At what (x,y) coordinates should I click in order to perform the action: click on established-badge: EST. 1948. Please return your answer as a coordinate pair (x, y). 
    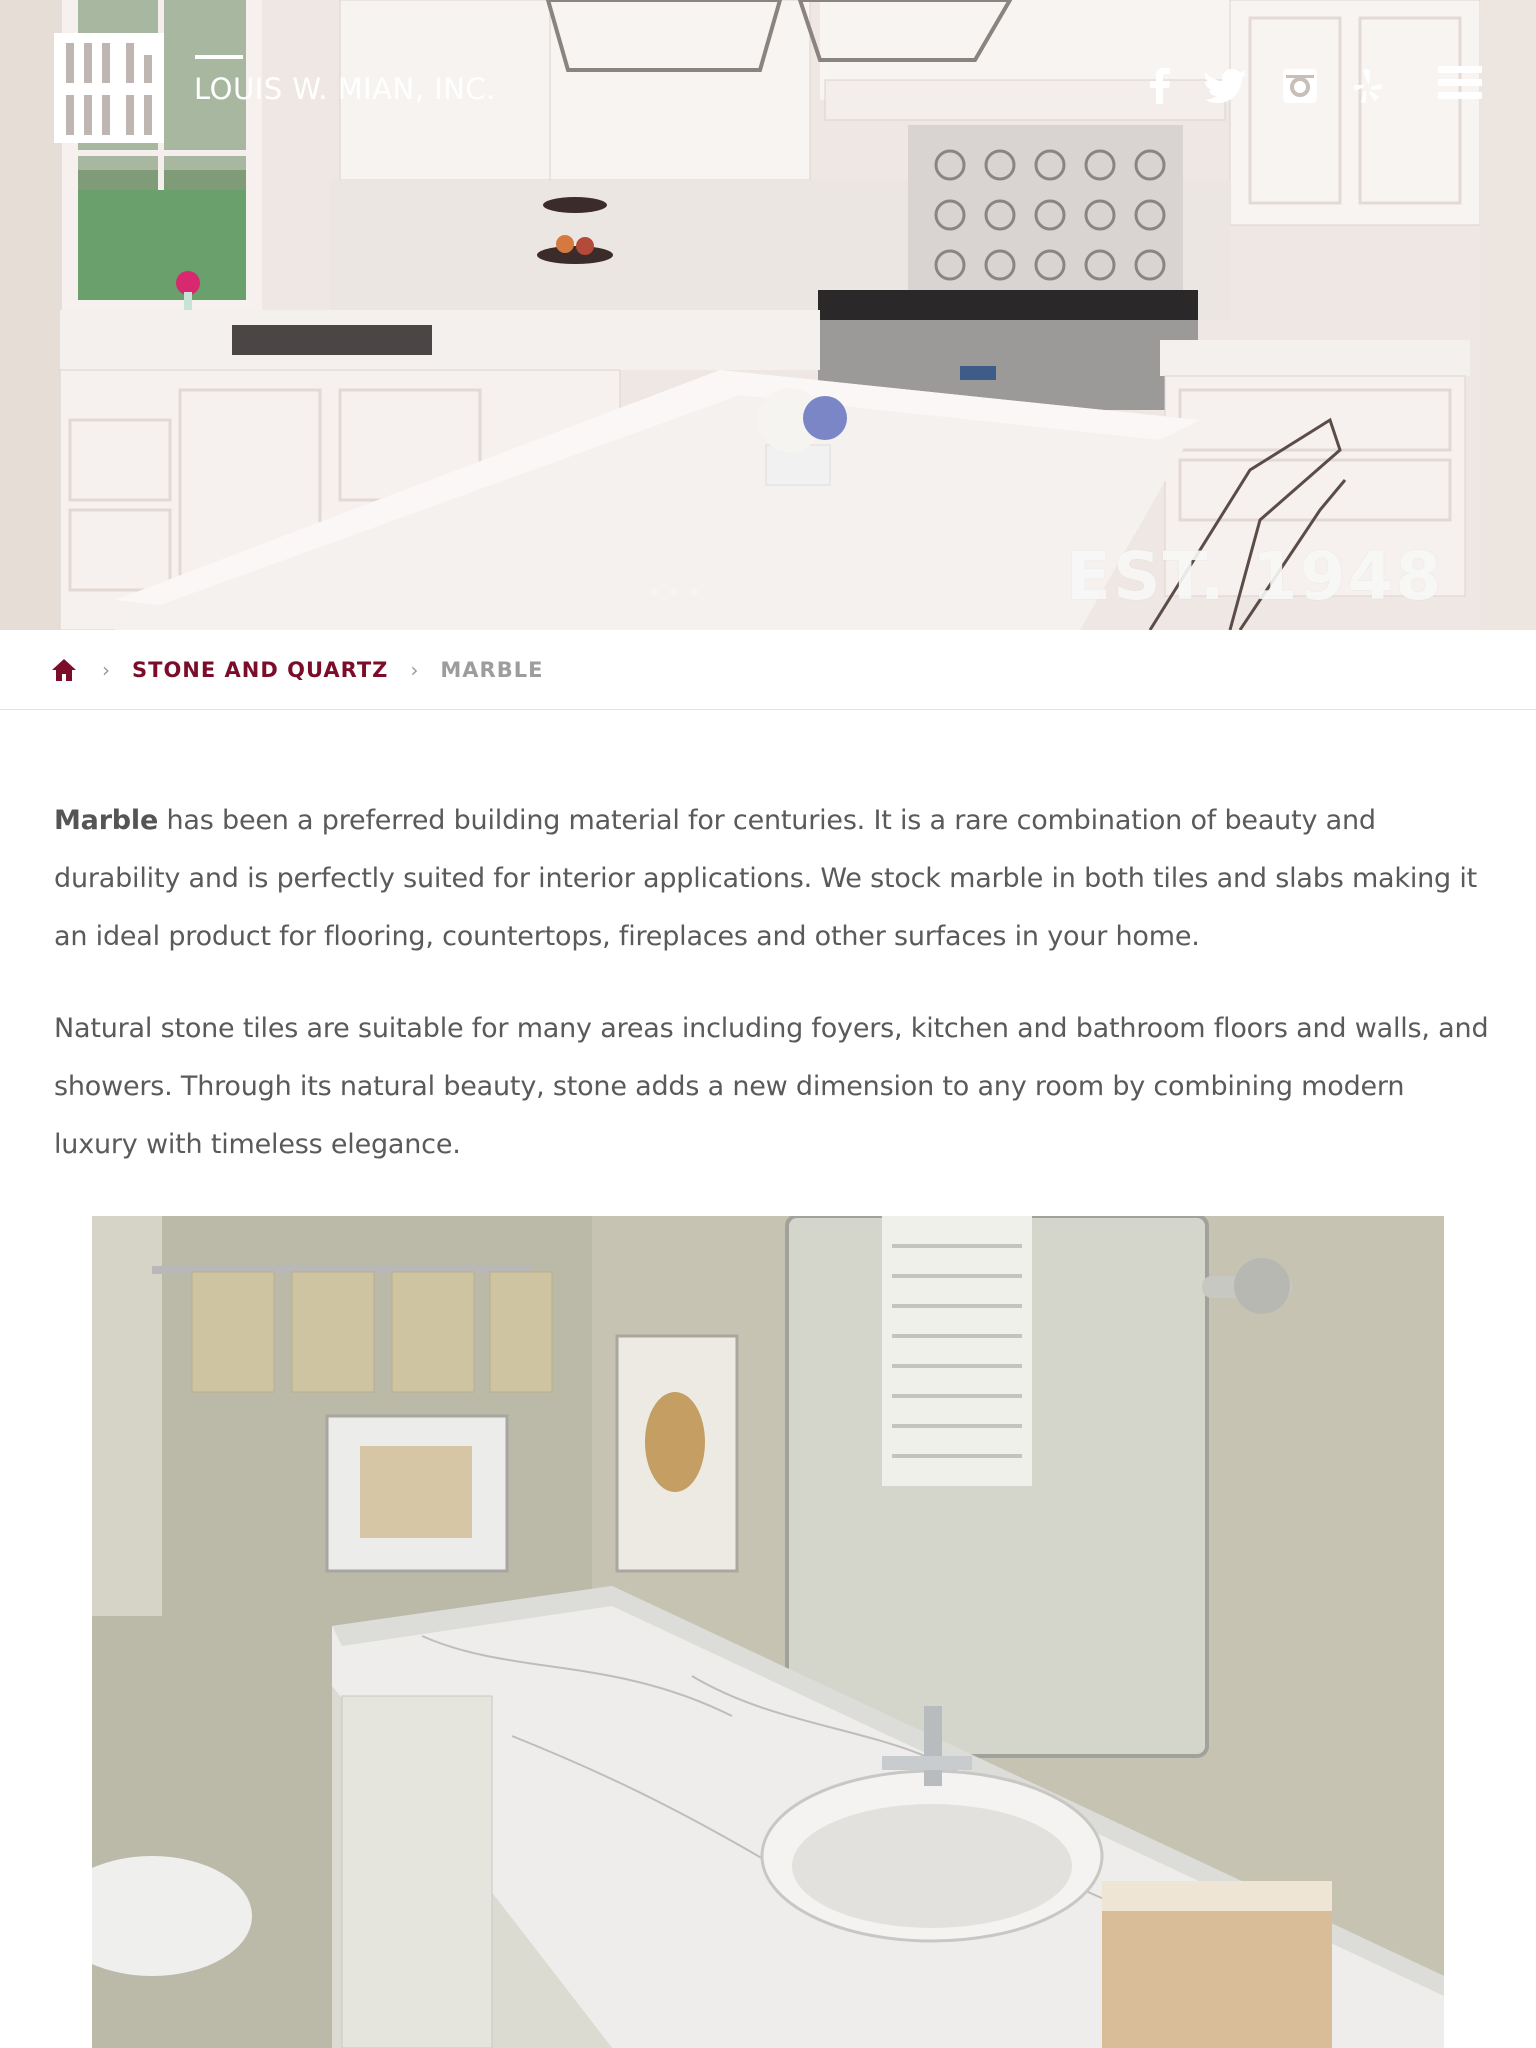
    Looking at the image, I should click on (1255, 576).